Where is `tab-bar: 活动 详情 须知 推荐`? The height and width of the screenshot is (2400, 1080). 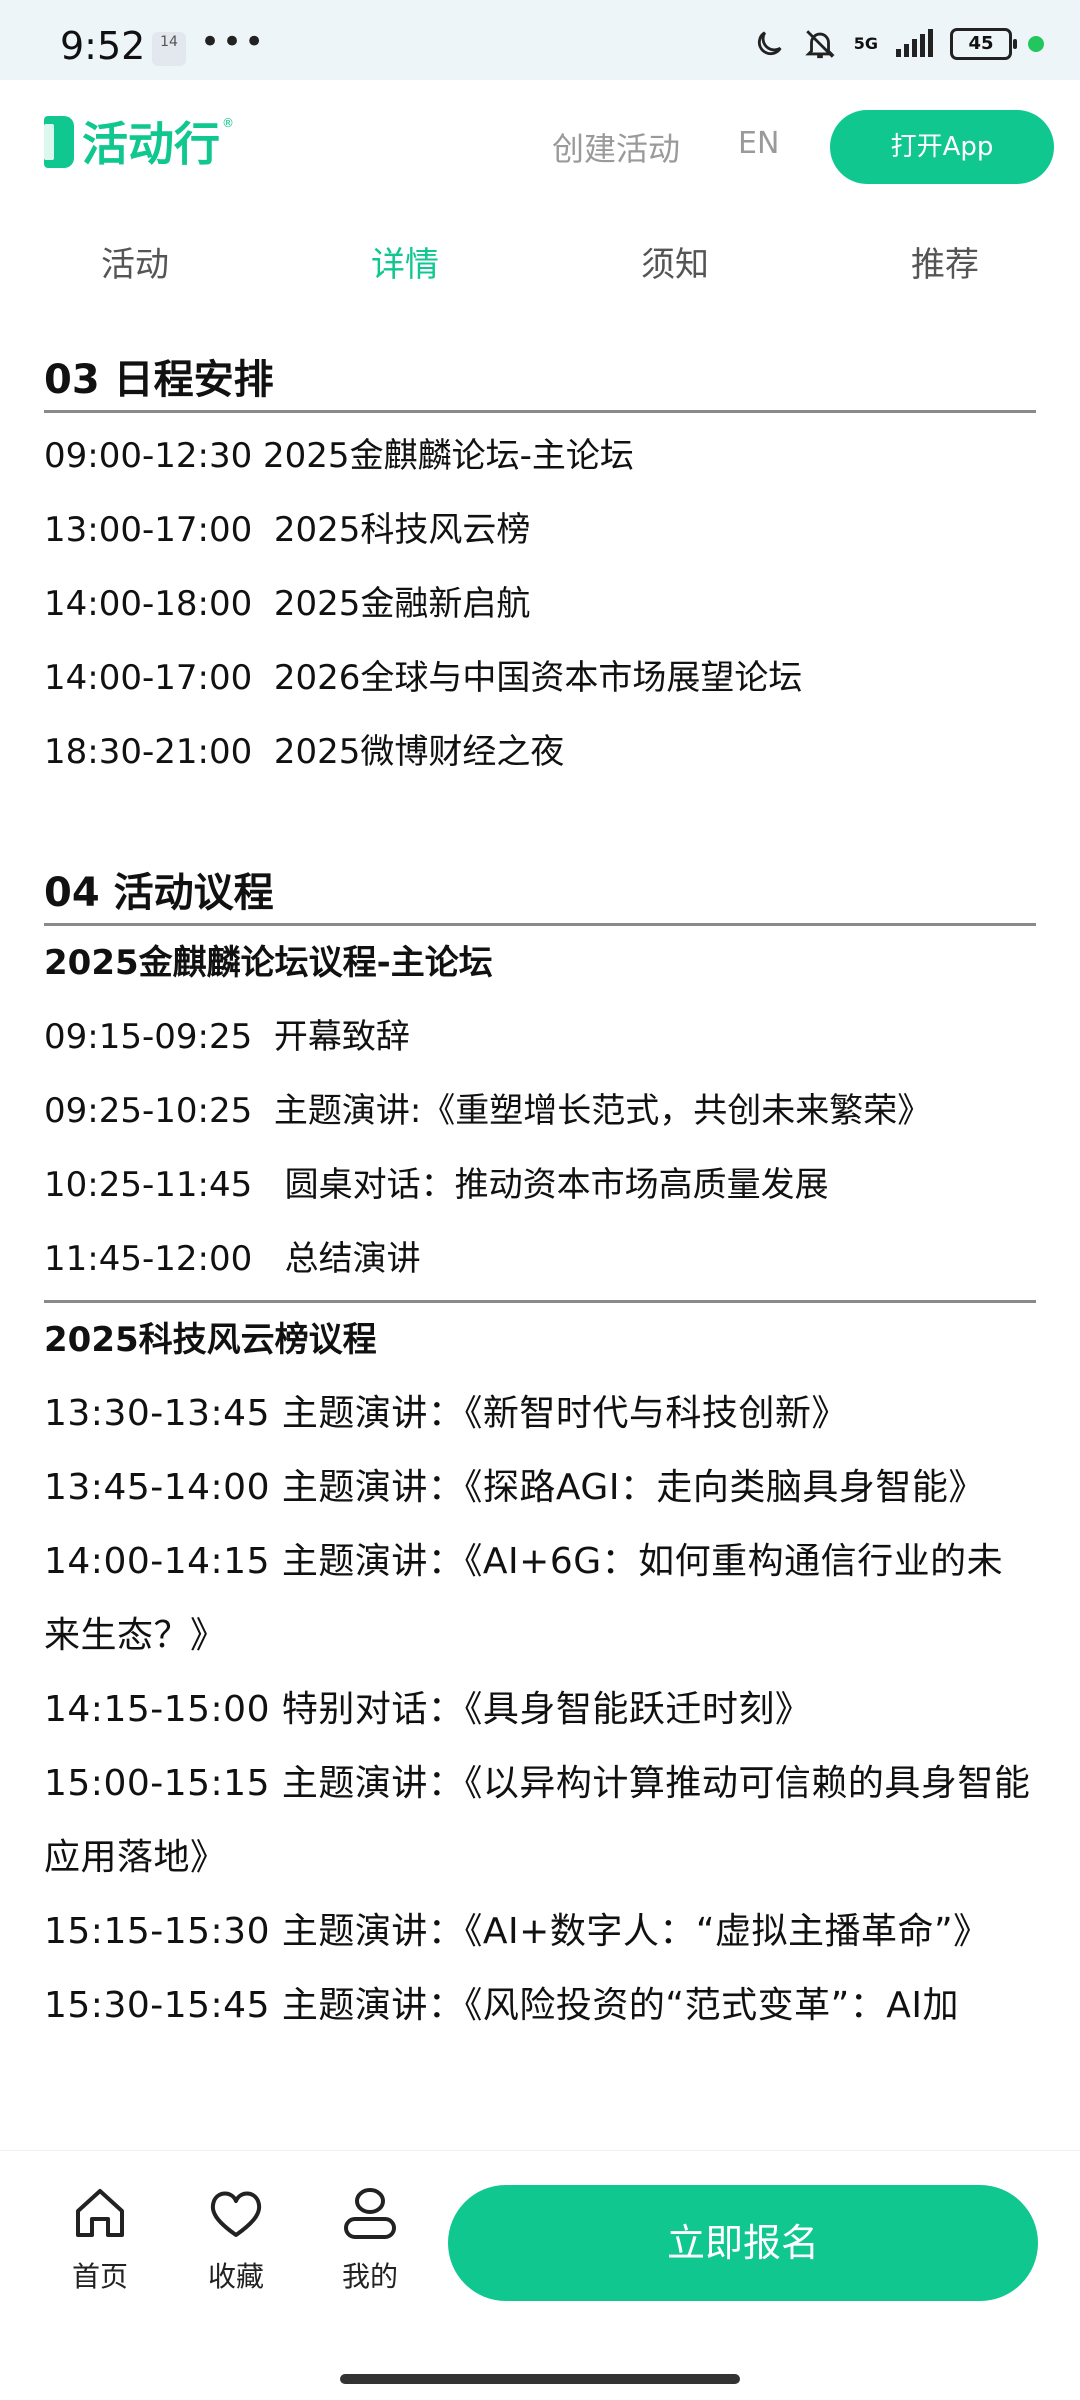 tab-bar: 活动 详情 须知 推荐 is located at coordinates (540, 265).